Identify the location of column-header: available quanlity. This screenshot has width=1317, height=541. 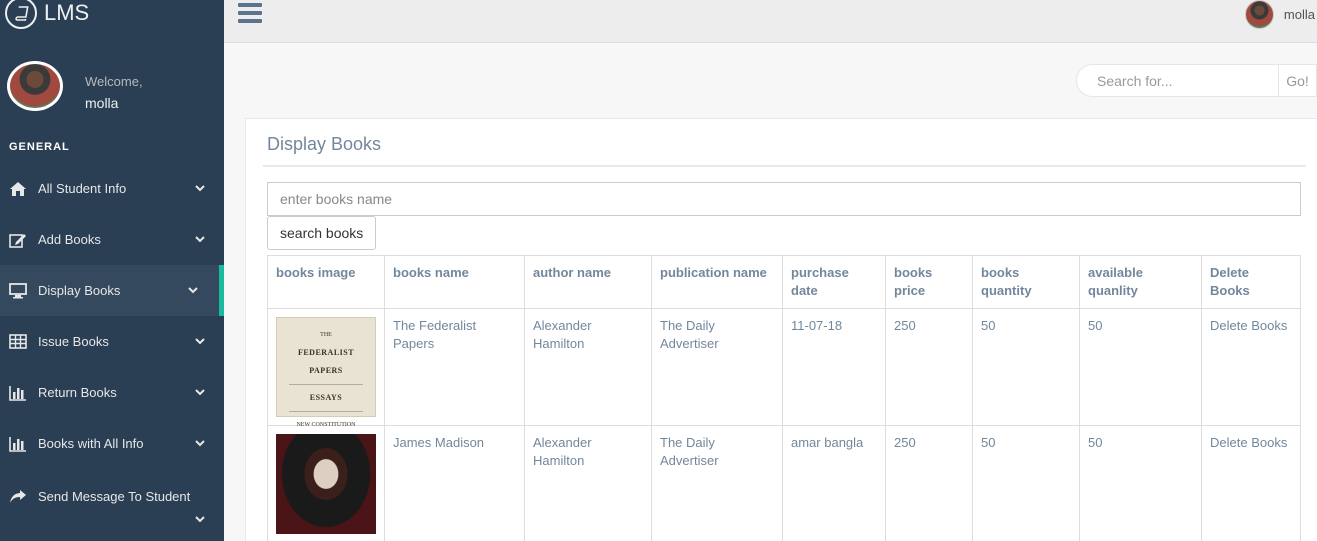
(1140, 282).